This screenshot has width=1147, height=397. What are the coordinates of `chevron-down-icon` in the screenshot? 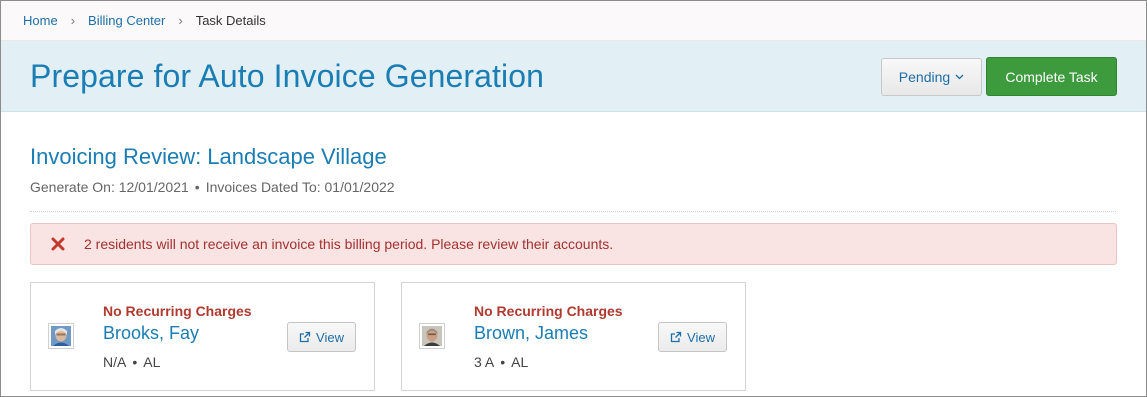 It's located at (959, 77).